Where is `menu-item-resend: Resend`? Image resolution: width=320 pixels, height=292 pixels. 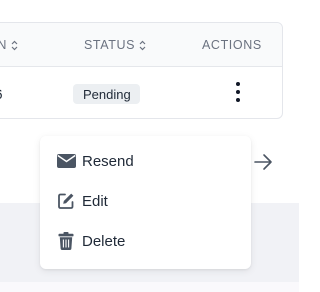 menu-item-resend: Resend is located at coordinates (95, 161).